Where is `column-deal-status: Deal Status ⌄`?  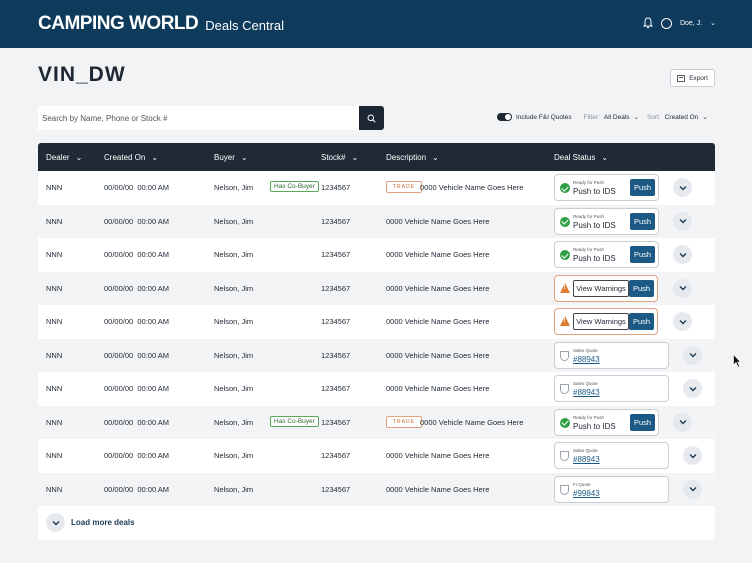
column-deal-status: Deal Status ⌄ is located at coordinates (581, 157).